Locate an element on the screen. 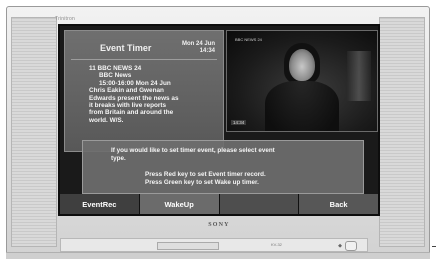 The width and height of the screenshot is (438, 266). program-description-line: it breaks with live reports is located at coordinates (128, 106).